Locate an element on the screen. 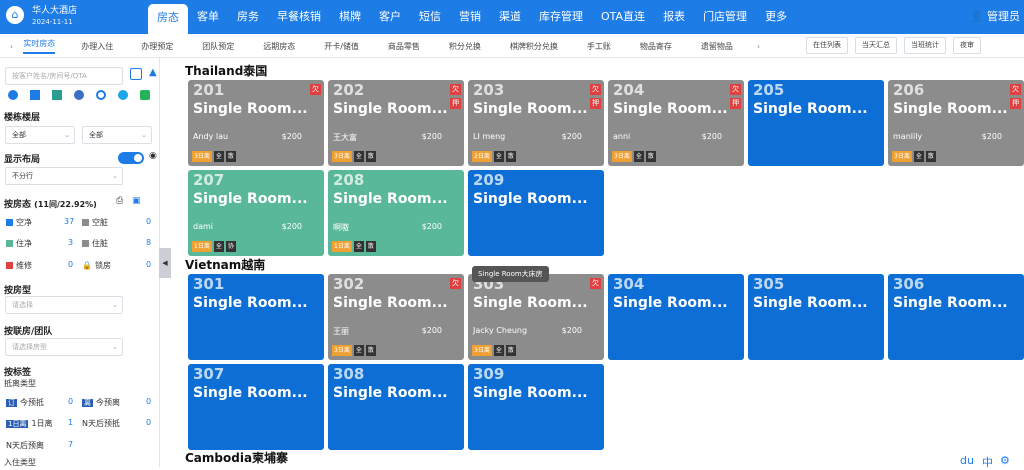  tag-today-departure: 离今预离 is located at coordinates (101, 402).